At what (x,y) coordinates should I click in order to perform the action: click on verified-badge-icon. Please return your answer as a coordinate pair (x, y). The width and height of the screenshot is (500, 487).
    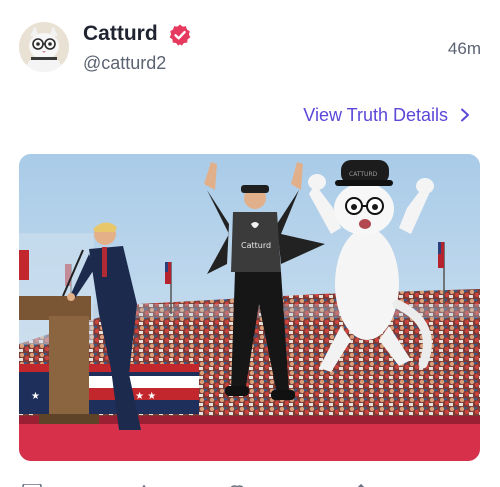
    Looking at the image, I should click on (180, 35).